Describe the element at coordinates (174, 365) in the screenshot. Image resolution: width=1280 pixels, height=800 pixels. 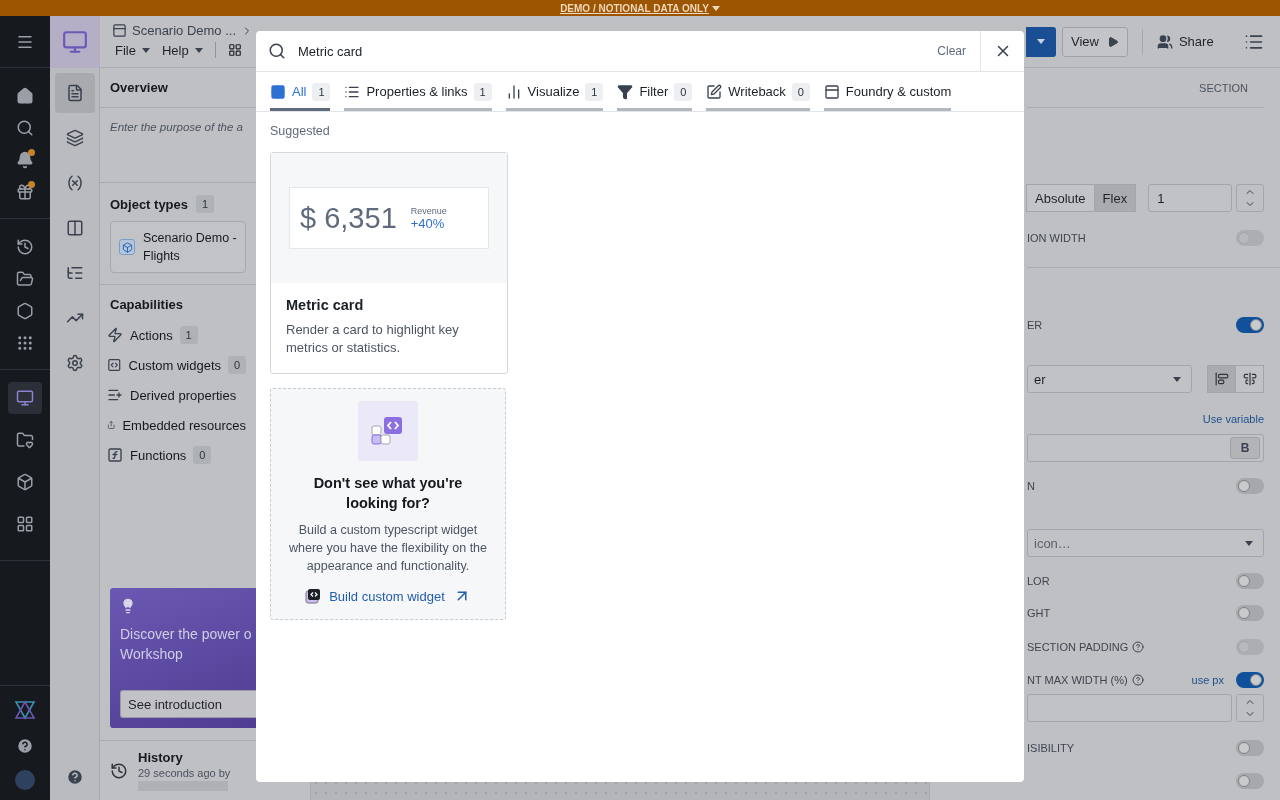
I see `capability-label: Custom widgets` at that location.